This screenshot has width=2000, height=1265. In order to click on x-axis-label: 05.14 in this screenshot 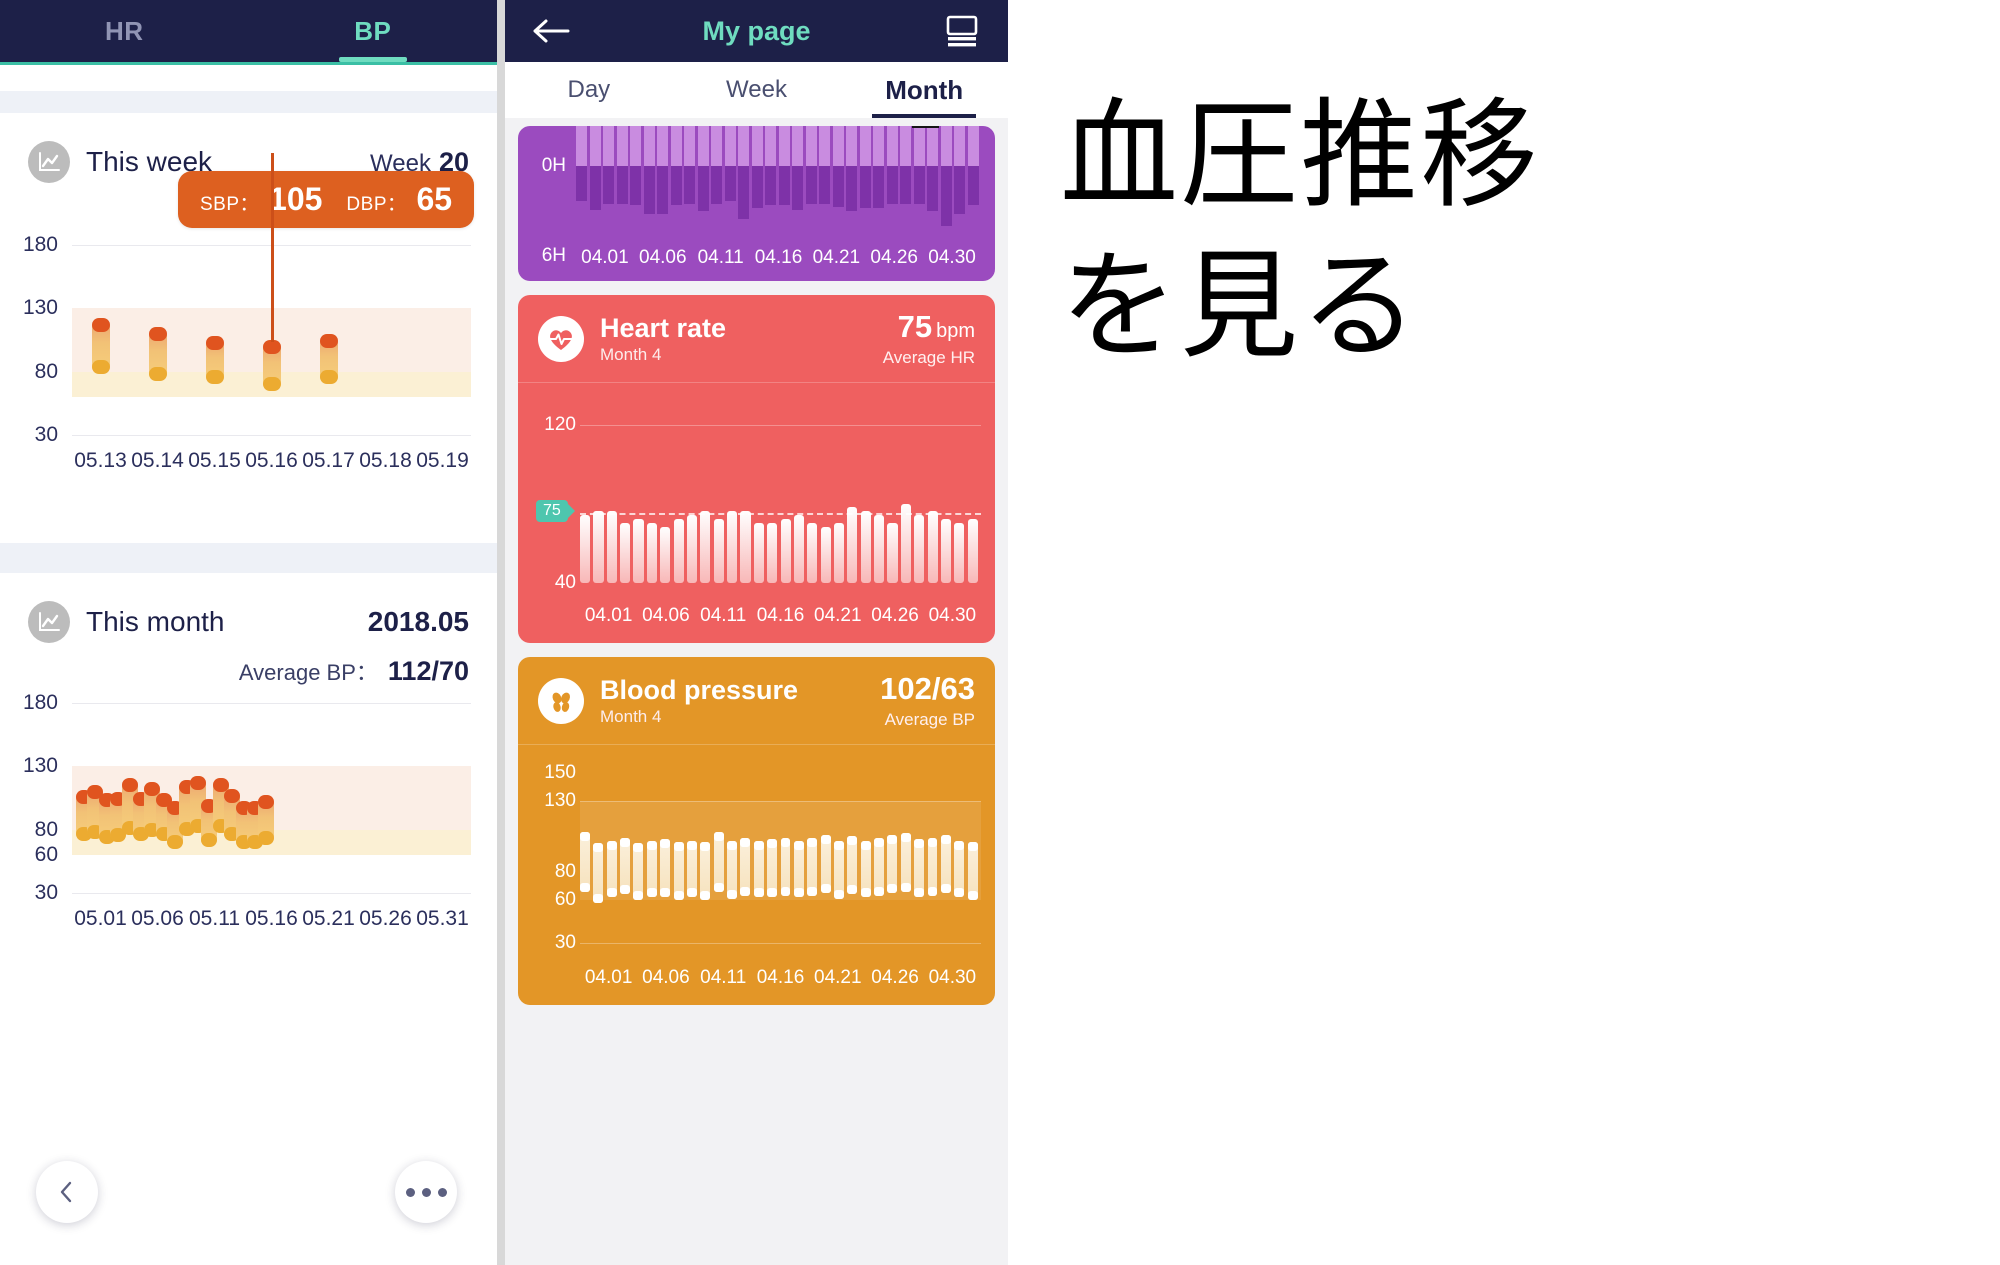, I will do `click(157, 460)`.